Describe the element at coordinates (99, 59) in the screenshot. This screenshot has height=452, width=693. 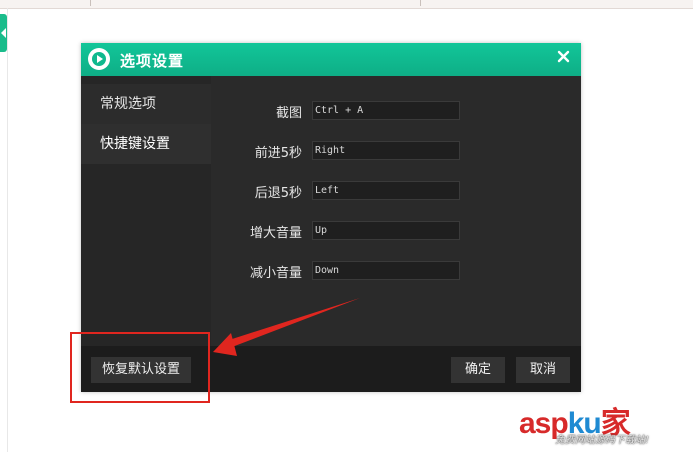
I see `app-logo-icon` at that location.